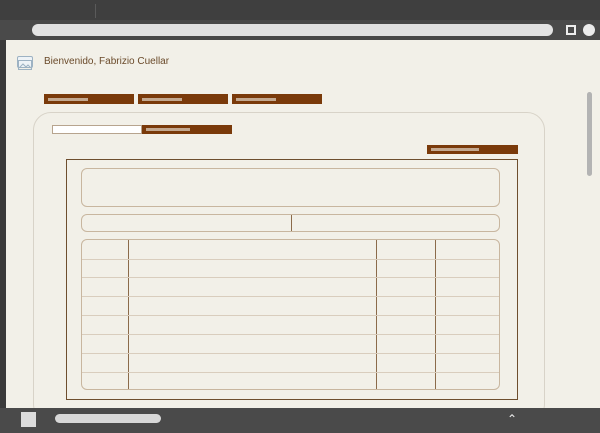 Image resolution: width=600 pixels, height=433 pixels. I want to click on taskbar: ⌃, so click(300, 420).